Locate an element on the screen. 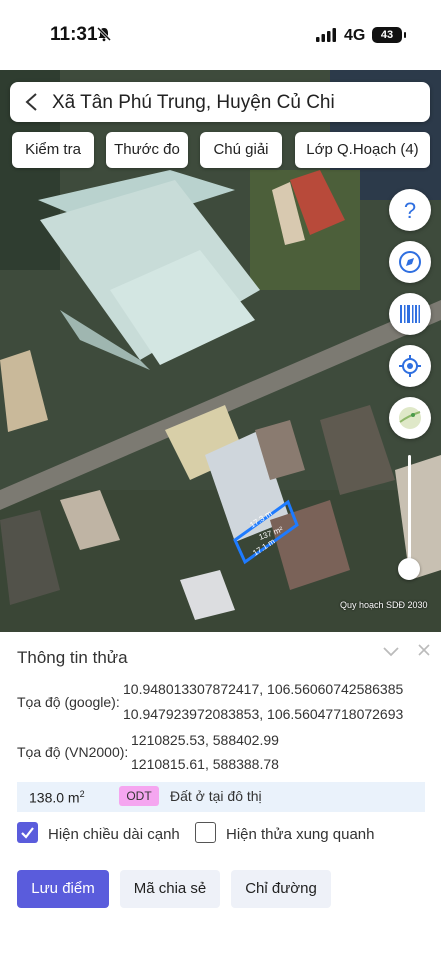 The image size is (441, 960). opacity-slider-track is located at coordinates (409, 512).